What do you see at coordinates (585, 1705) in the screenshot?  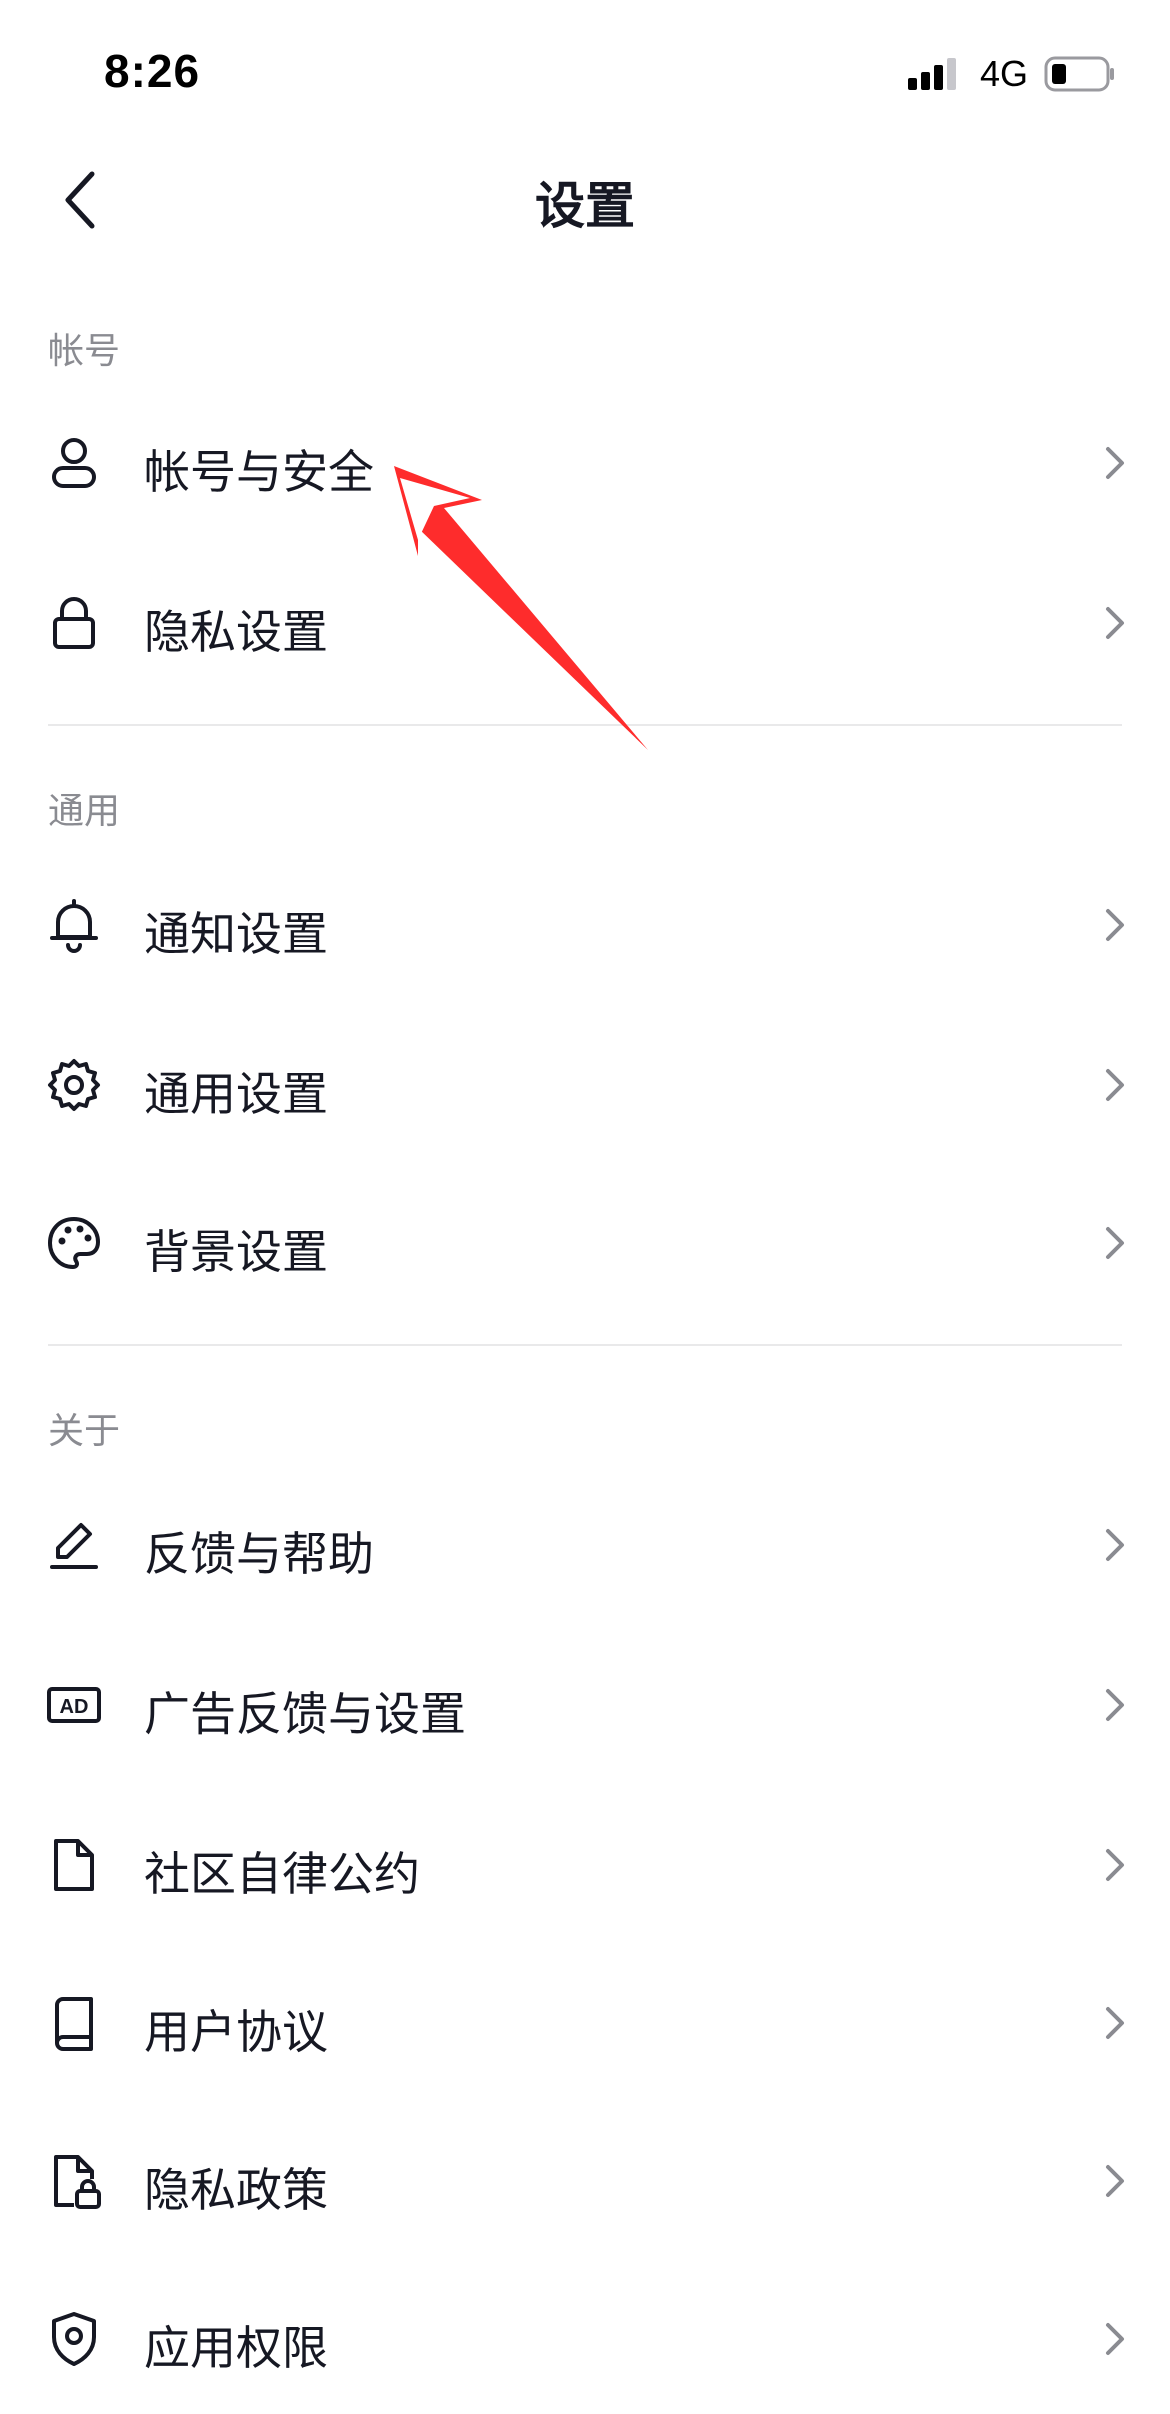 I see `settings-item-ad-feedback: AD 广告反馈与设置` at bounding box center [585, 1705].